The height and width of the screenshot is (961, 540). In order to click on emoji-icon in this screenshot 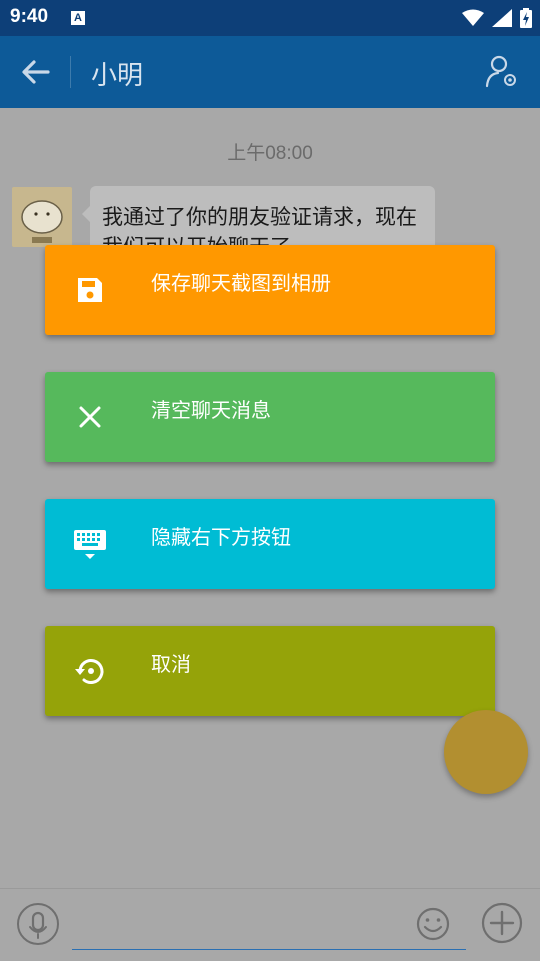, I will do `click(433, 924)`.